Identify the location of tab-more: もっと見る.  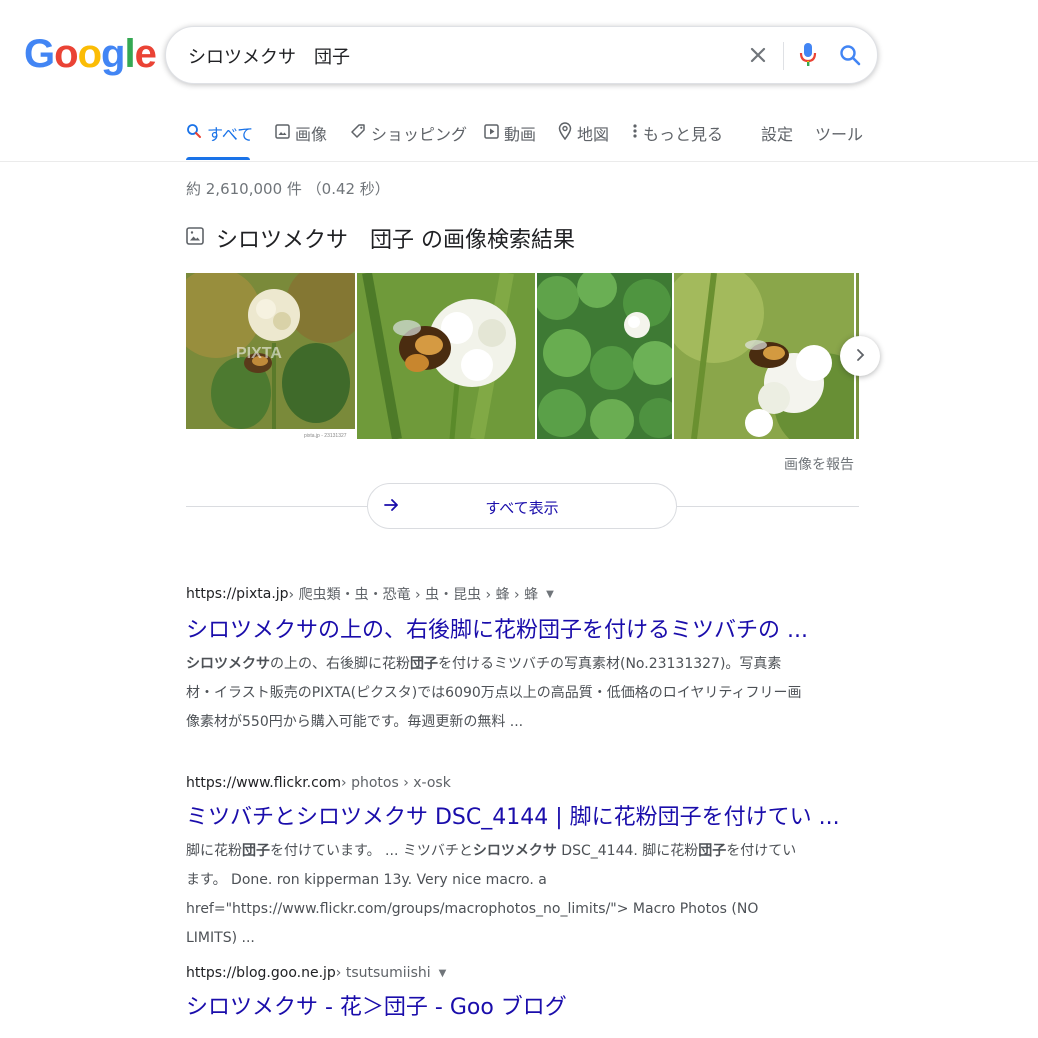
(677, 133).